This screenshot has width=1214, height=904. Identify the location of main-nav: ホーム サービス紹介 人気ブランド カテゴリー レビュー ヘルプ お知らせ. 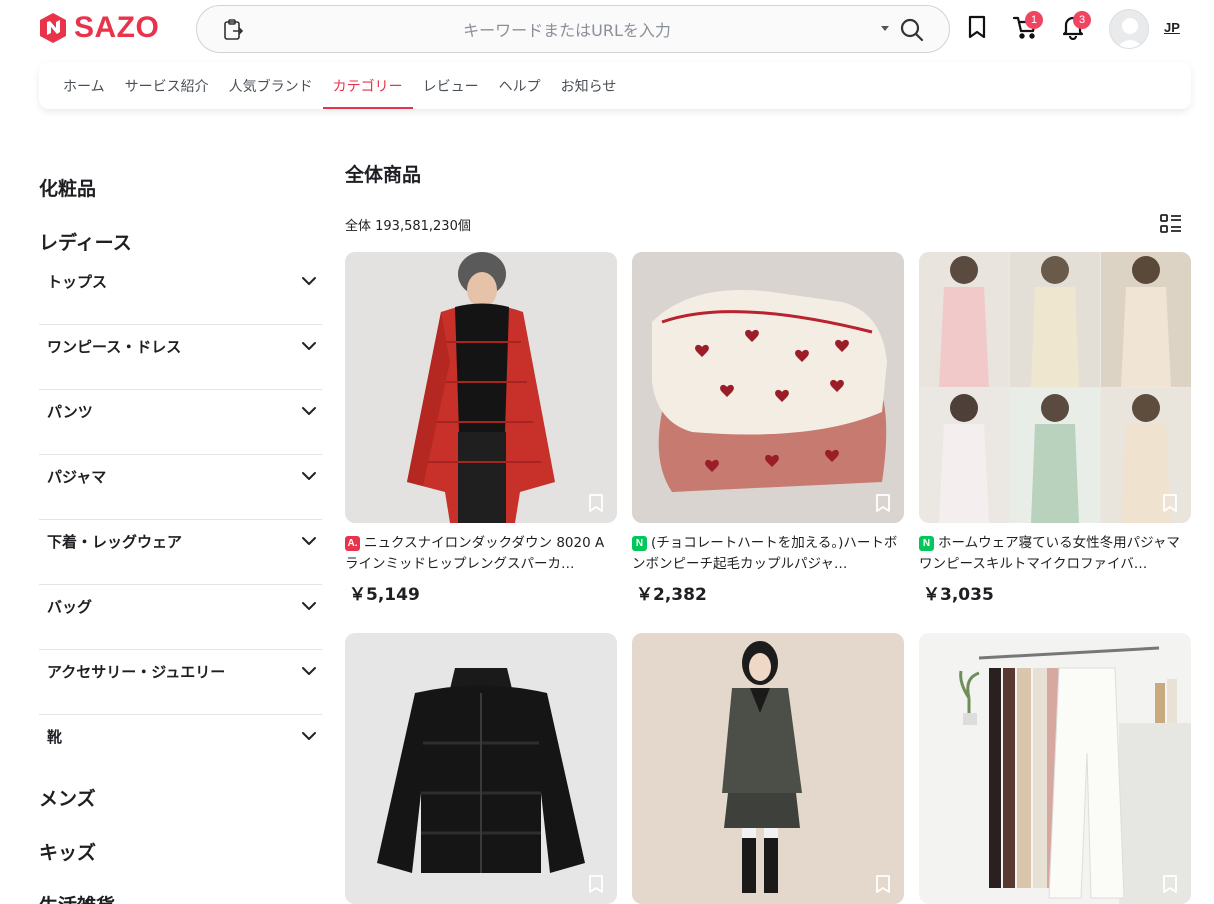
(615, 85).